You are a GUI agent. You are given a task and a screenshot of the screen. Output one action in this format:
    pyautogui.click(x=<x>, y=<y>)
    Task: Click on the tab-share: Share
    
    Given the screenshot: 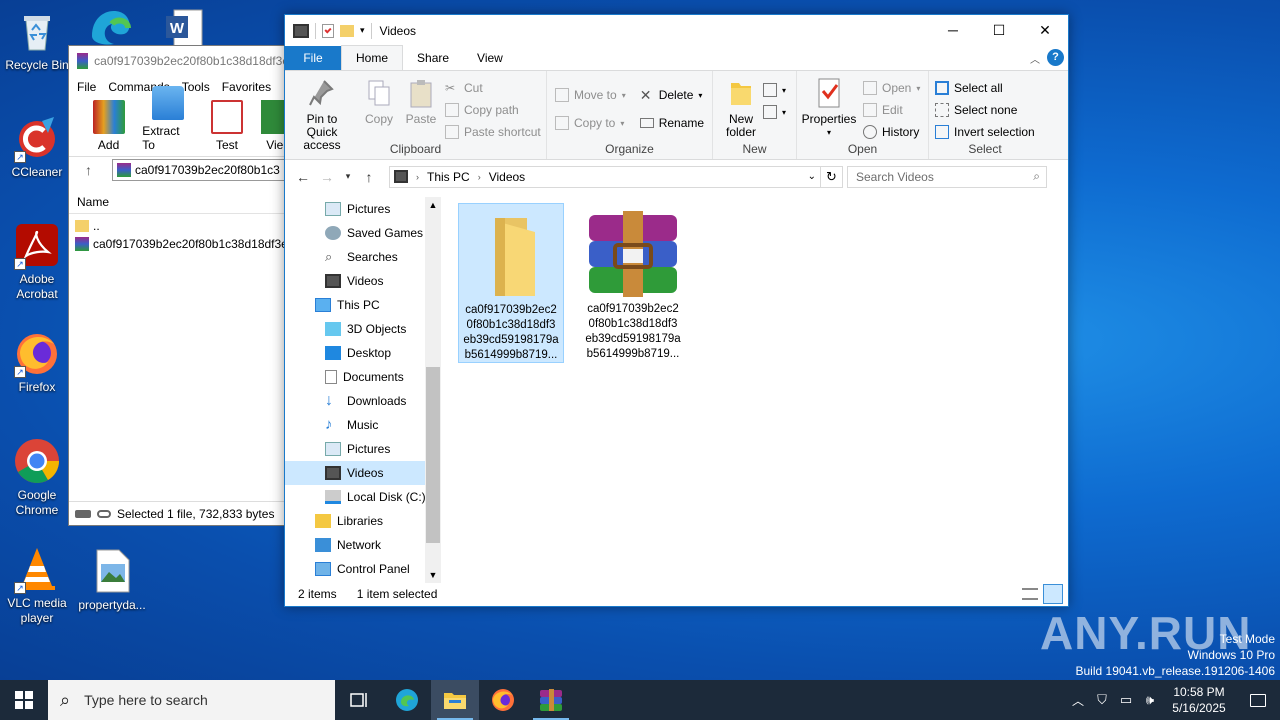 What is the action you would take?
    pyautogui.click(x=433, y=58)
    